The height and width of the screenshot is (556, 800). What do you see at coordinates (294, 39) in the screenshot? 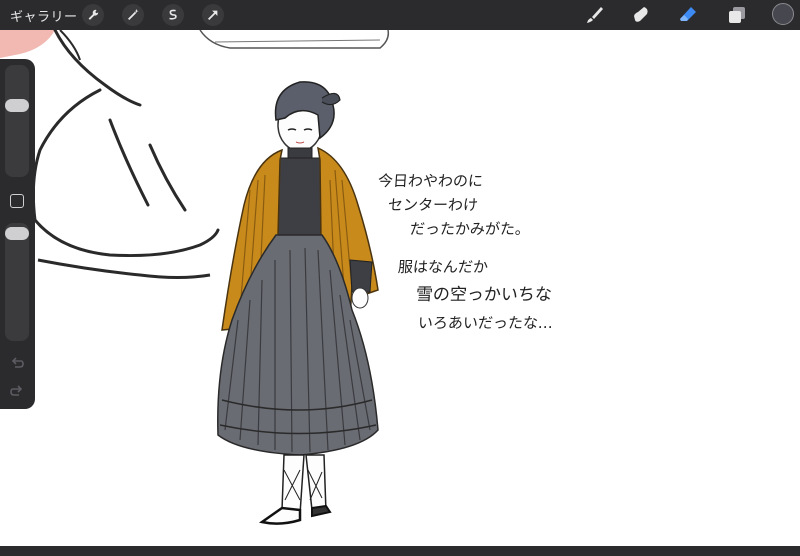
I see `top-sketch-fragment` at bounding box center [294, 39].